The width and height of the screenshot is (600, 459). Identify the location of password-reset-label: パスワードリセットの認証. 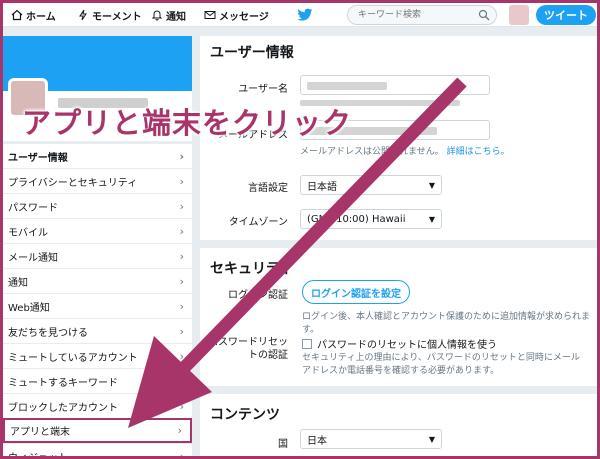
(248, 349).